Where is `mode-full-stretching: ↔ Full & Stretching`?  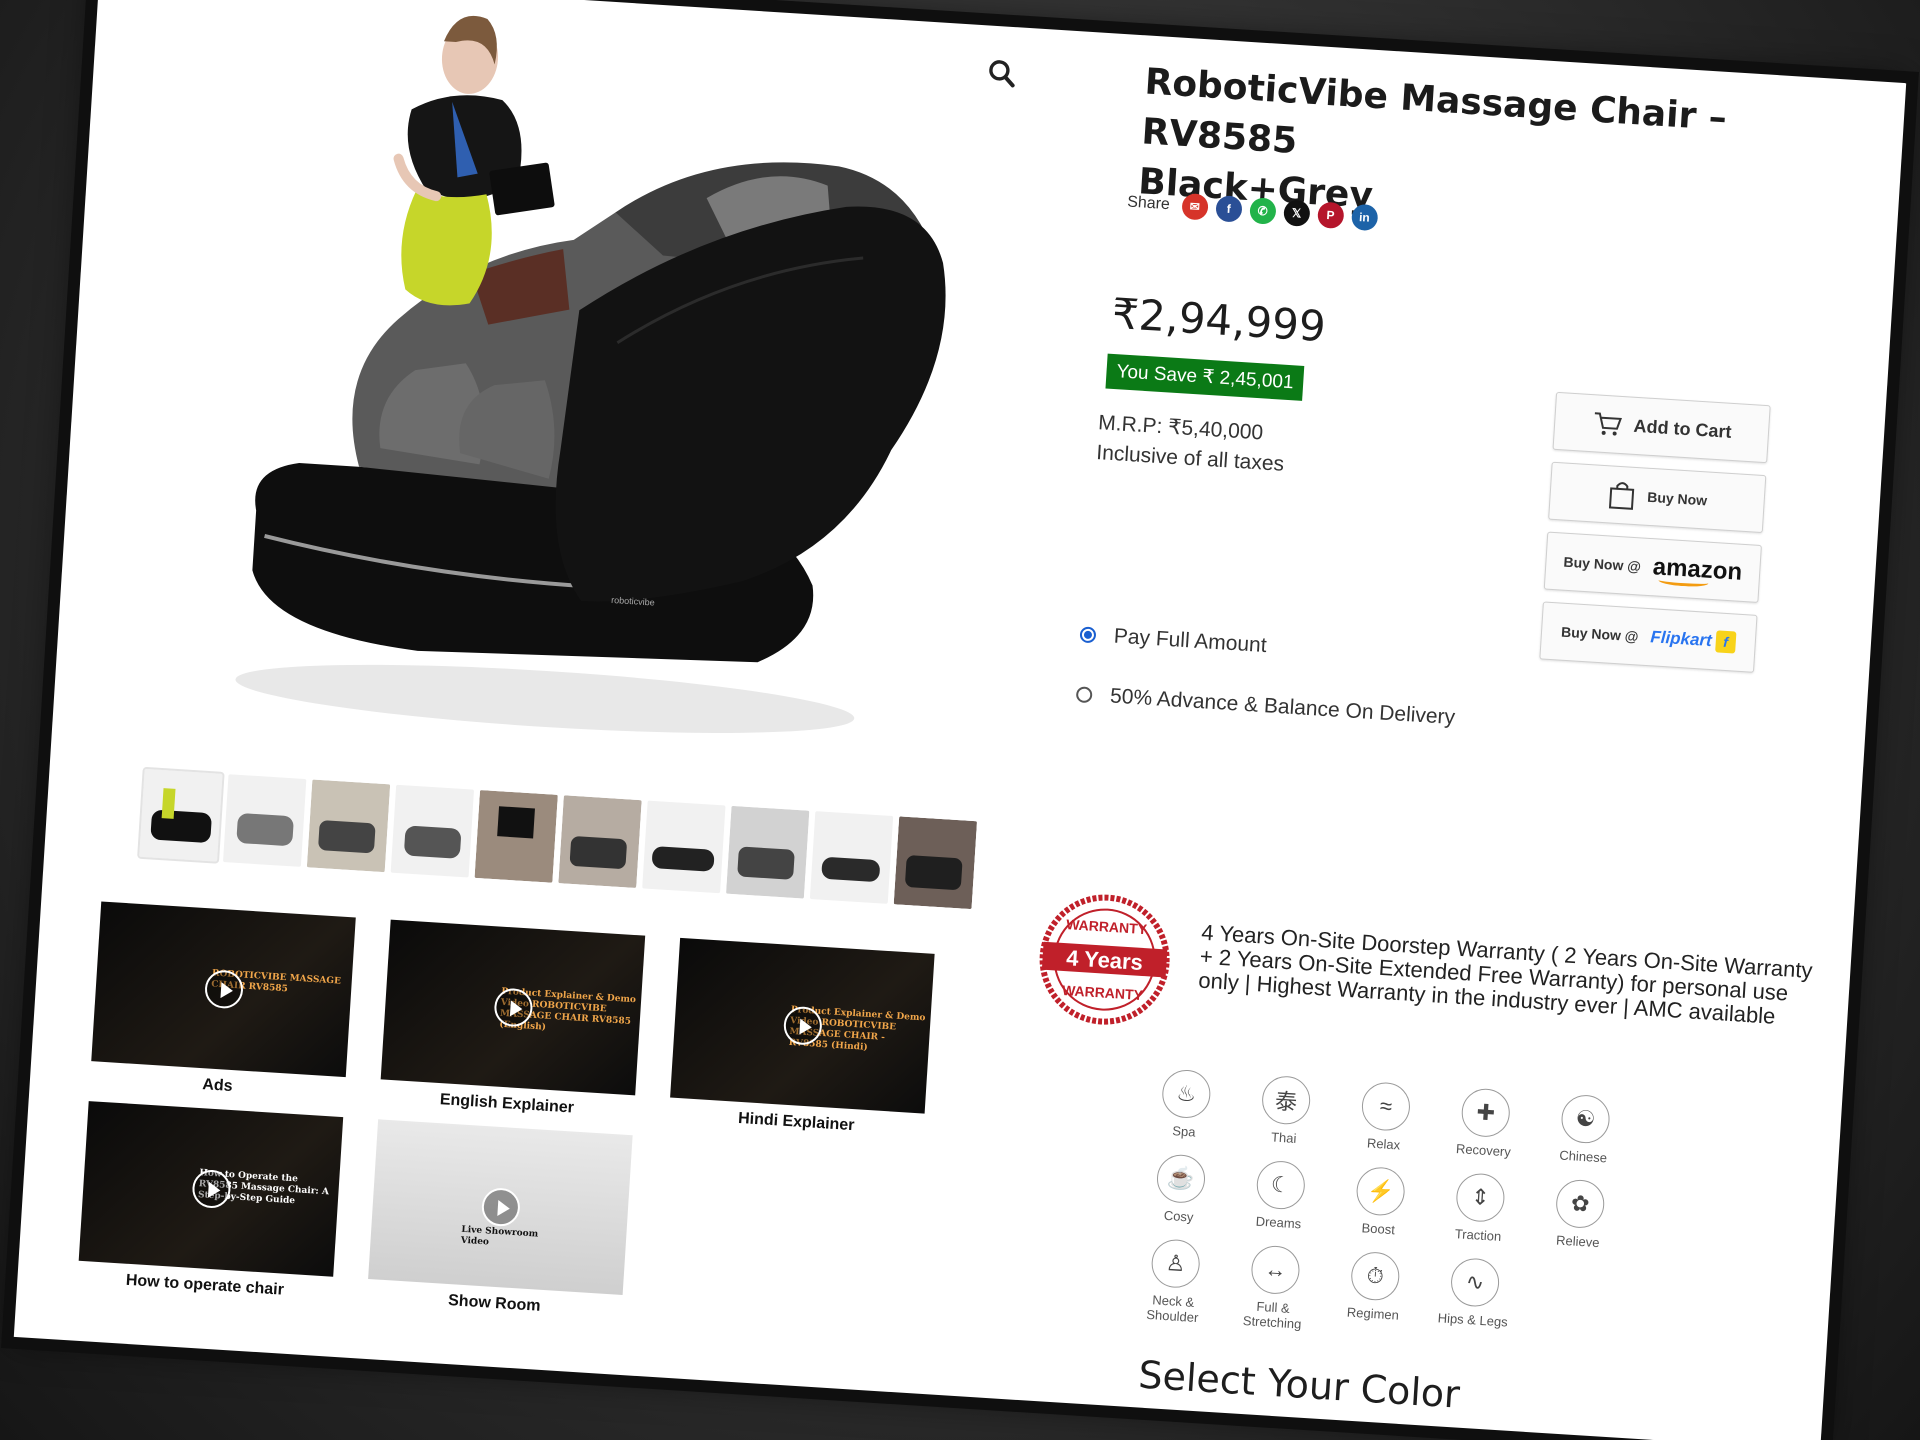
mode-full-stretching: ↔ Full & Stretching is located at coordinates (1274, 1287).